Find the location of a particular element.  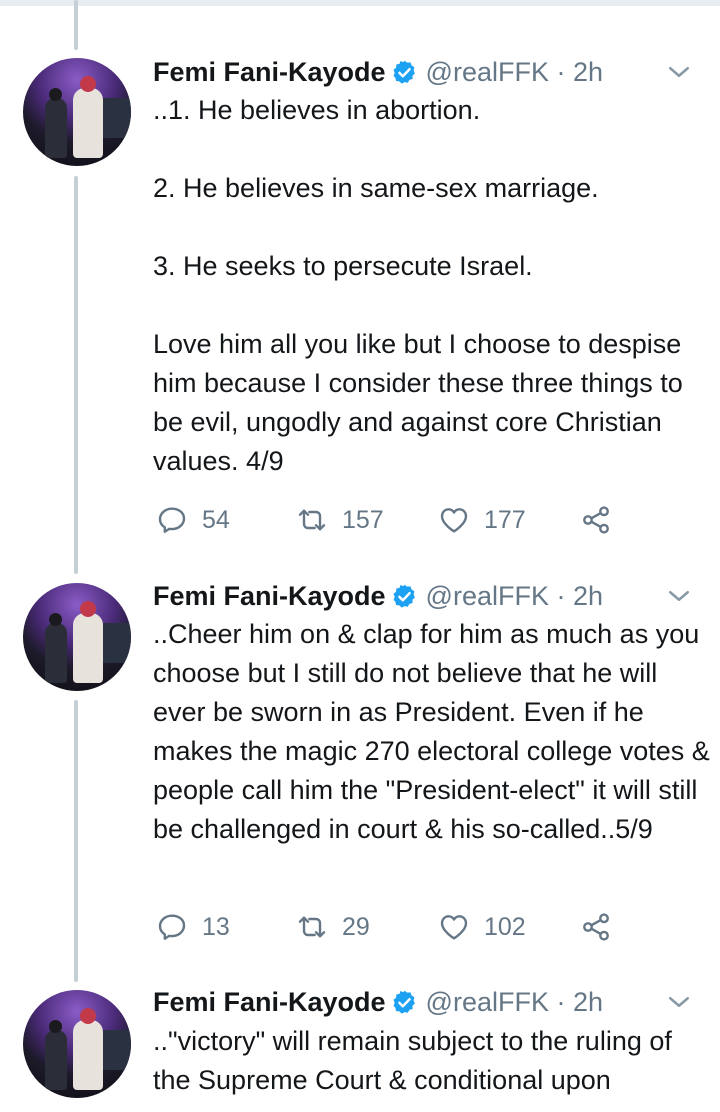

avatar is located at coordinates (77, 1044).